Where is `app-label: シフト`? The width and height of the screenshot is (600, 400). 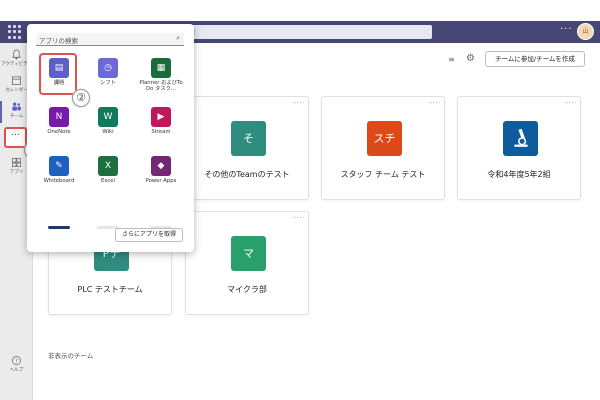
app-label: シフト is located at coordinates (108, 83).